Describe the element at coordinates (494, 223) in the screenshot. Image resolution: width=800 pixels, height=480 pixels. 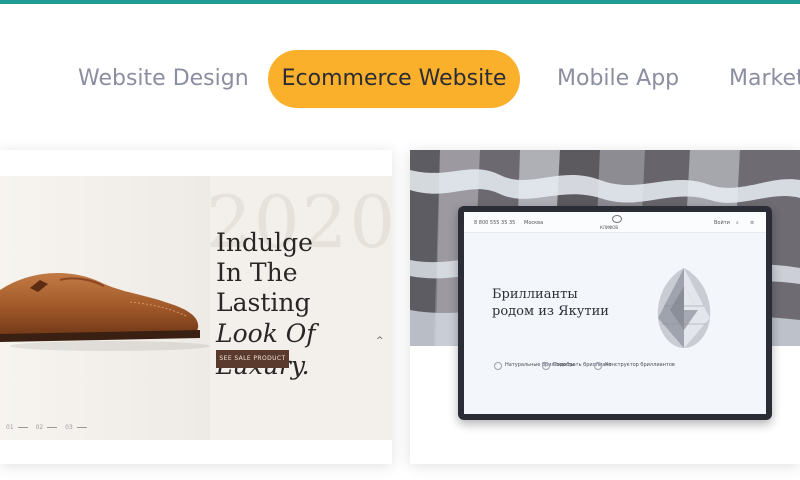
I see `nav-phone: 8 800 555 35 35` at that location.